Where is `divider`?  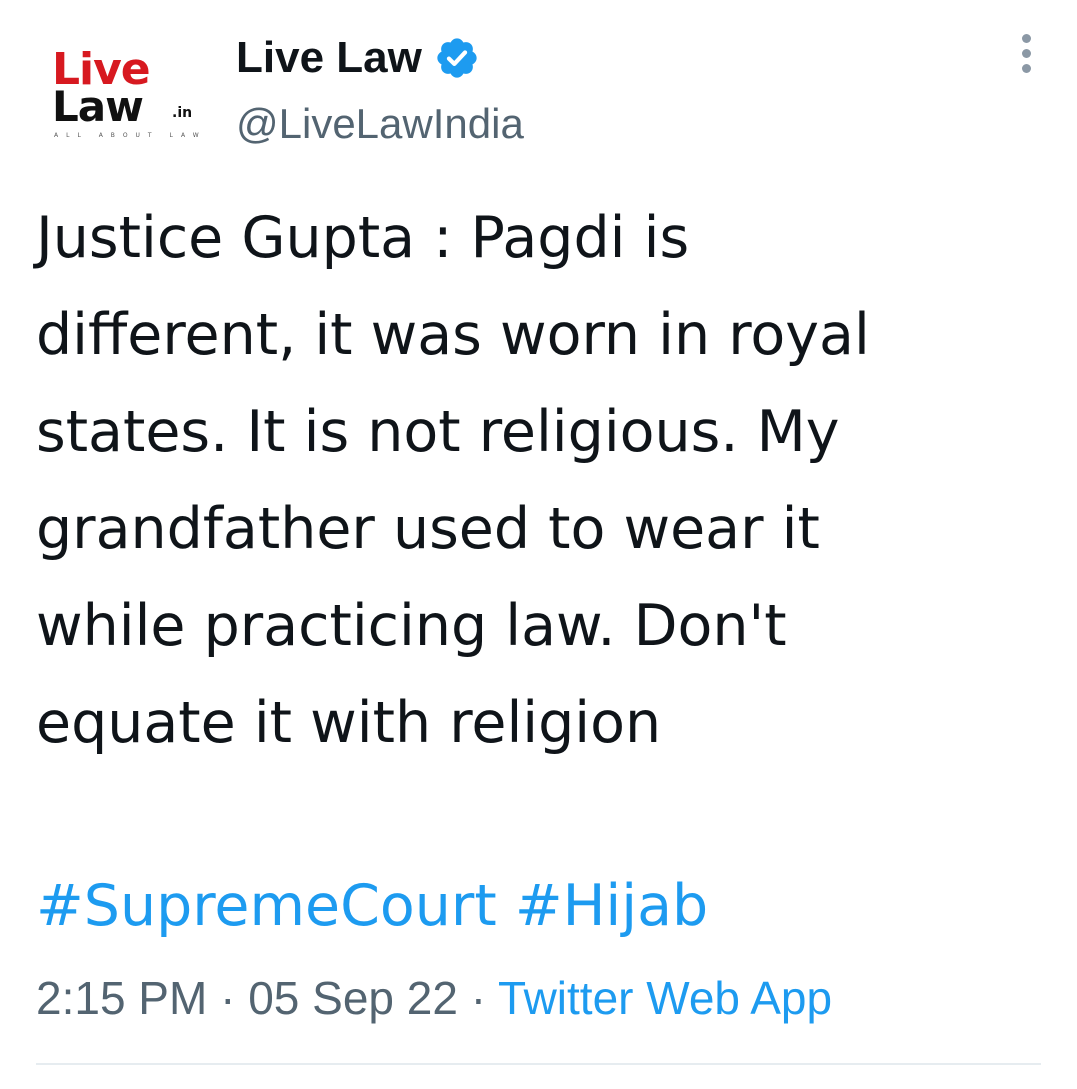 divider is located at coordinates (538, 1064).